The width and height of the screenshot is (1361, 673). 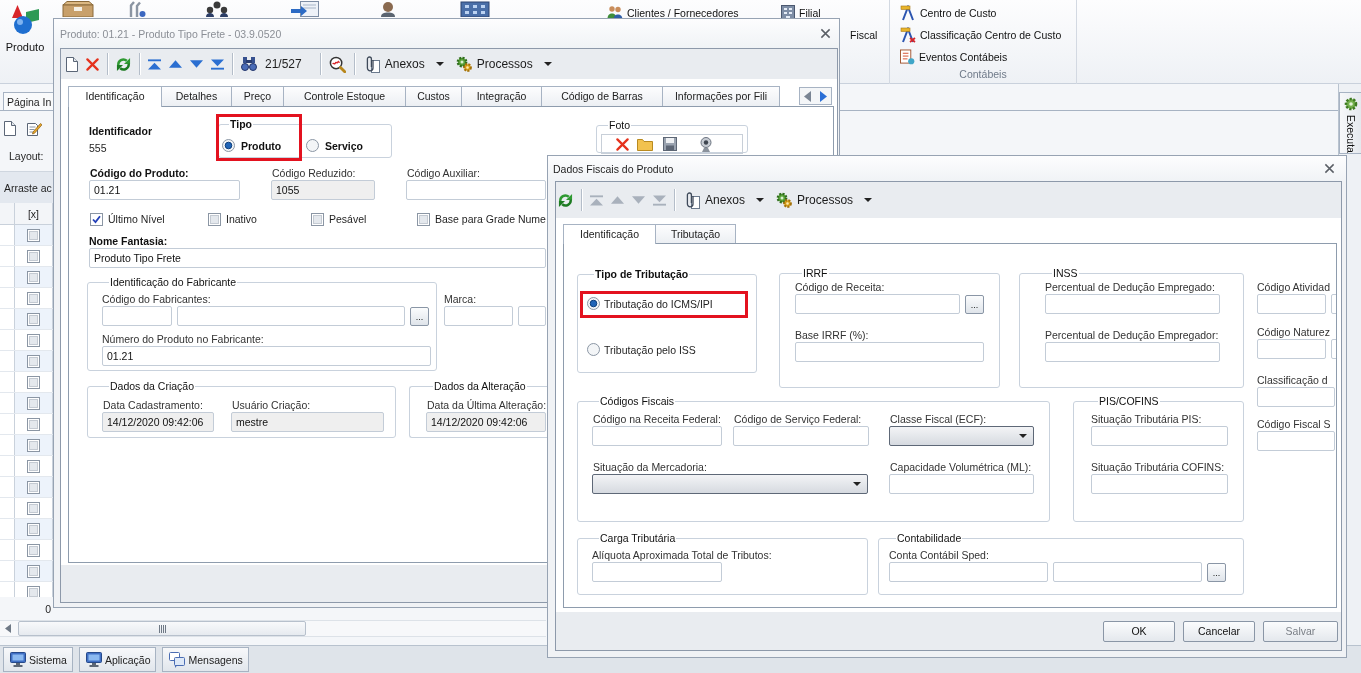 What do you see at coordinates (864, 33) in the screenshot?
I see `ribbon-button: Fiscal` at bounding box center [864, 33].